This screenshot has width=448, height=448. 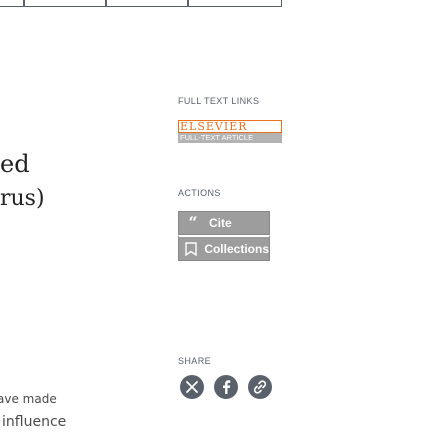 I want to click on bookmark-icon, so click(x=190, y=248).